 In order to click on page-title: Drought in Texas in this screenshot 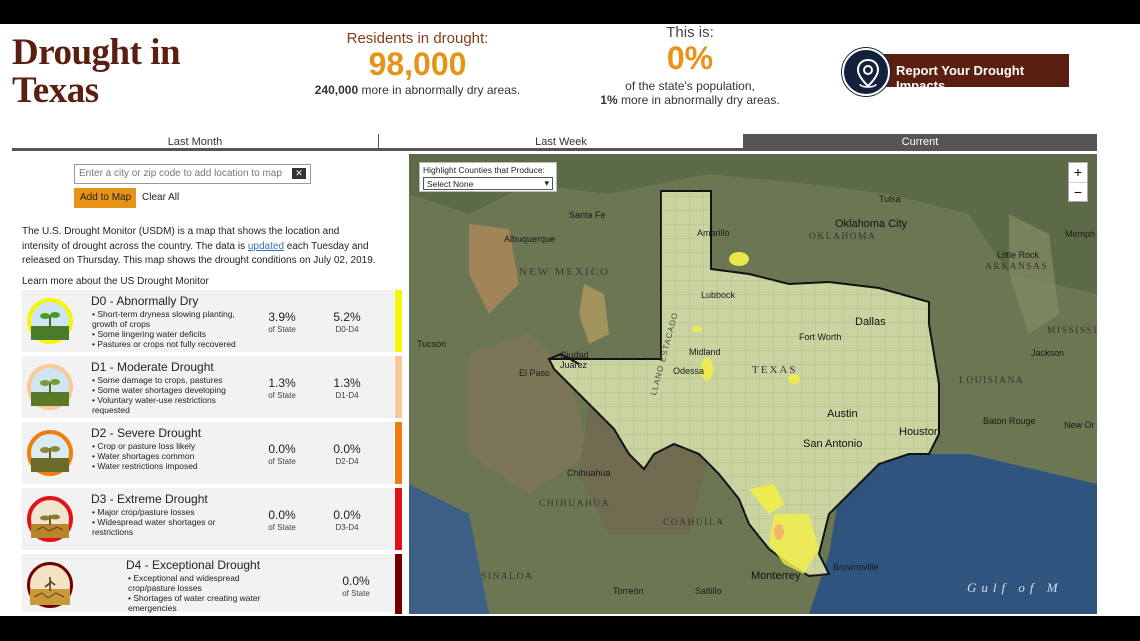, I will do `click(96, 72)`.